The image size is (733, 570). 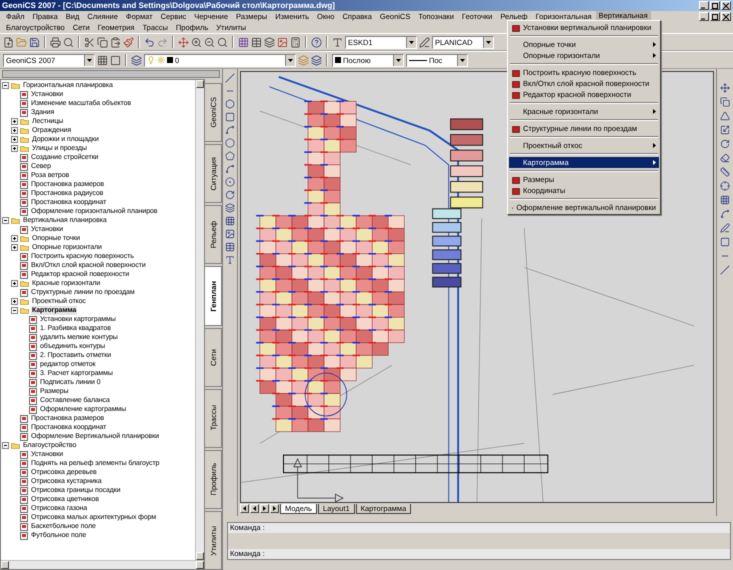 What do you see at coordinates (316, 42) in the screenshot?
I see `help-icon` at bounding box center [316, 42].